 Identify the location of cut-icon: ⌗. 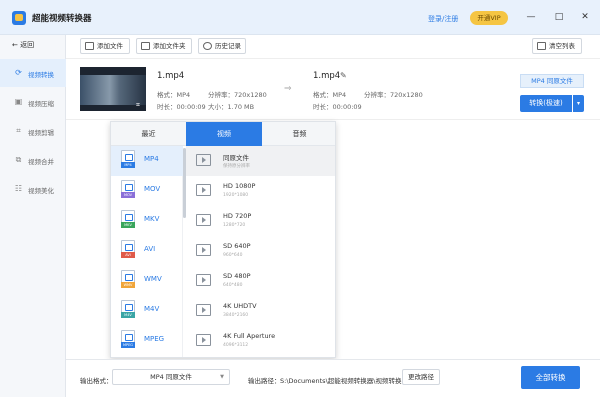
(18, 130).